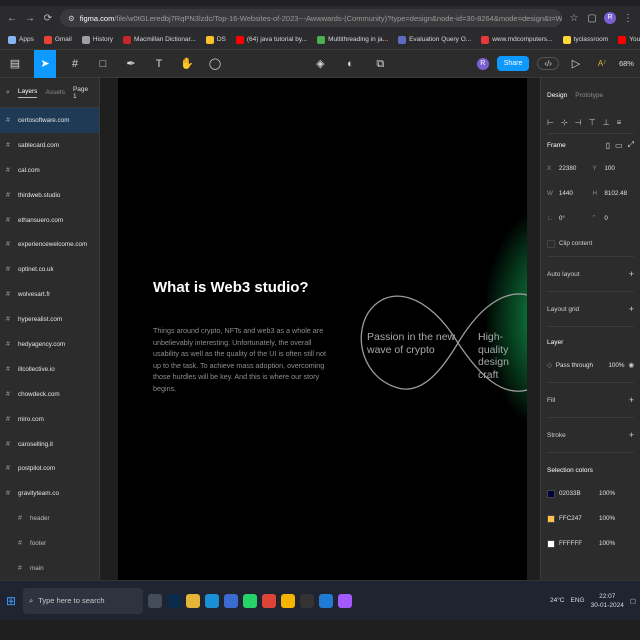  What do you see at coordinates (550, 122) in the screenshot?
I see `align-left-icon: ⊢` at bounding box center [550, 122].